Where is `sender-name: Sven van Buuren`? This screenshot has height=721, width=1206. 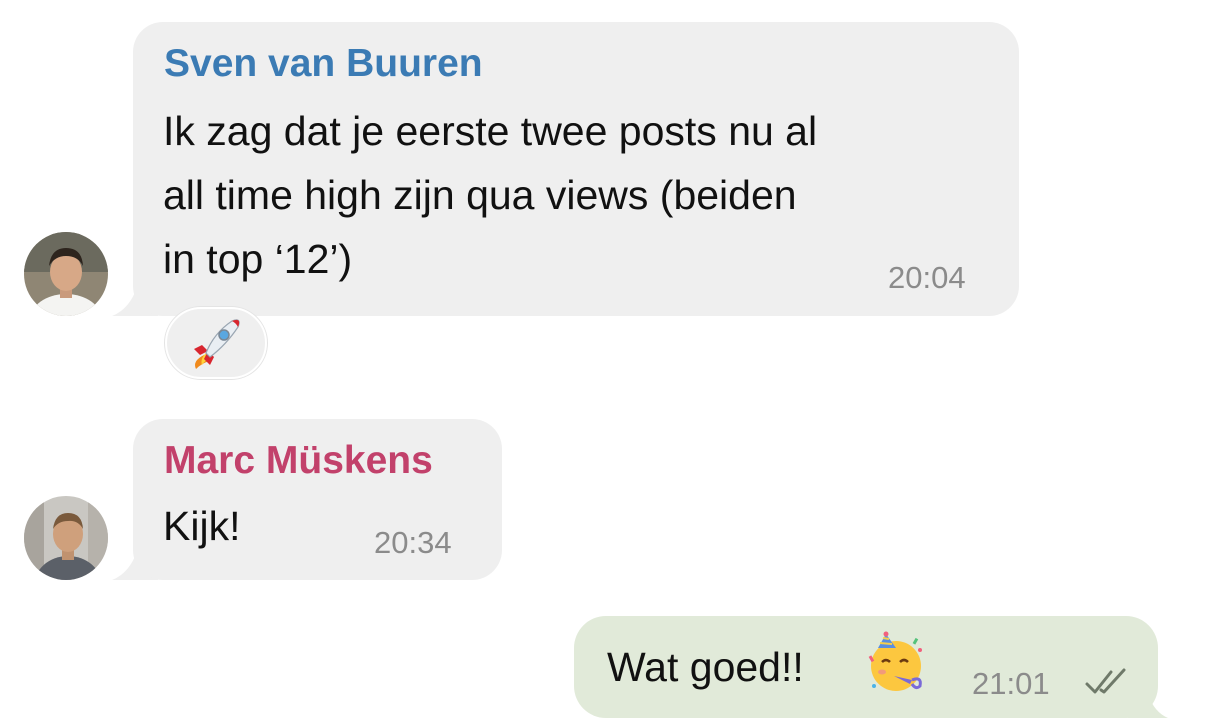 sender-name: Sven van Buuren is located at coordinates (323, 64).